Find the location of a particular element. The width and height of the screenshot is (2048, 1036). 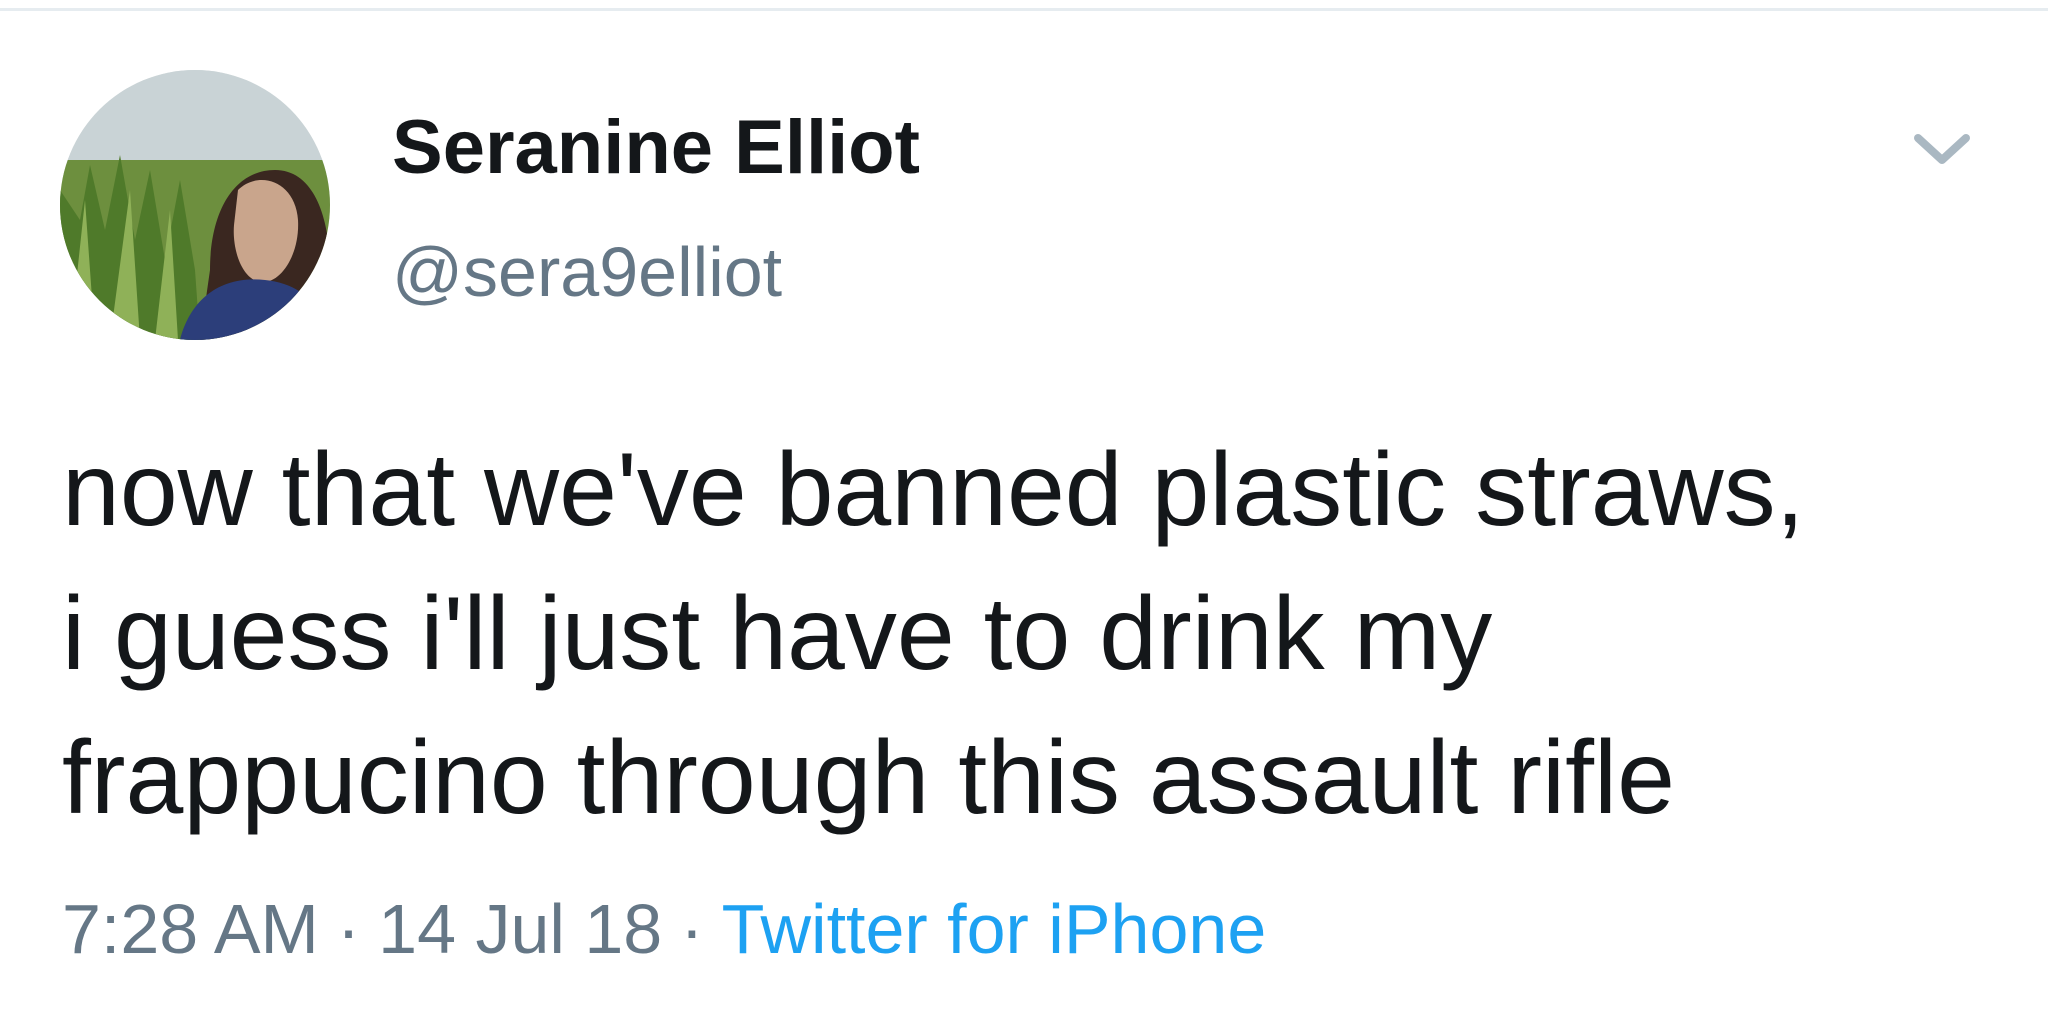

tweet-menu-button is located at coordinates (1942, 150).